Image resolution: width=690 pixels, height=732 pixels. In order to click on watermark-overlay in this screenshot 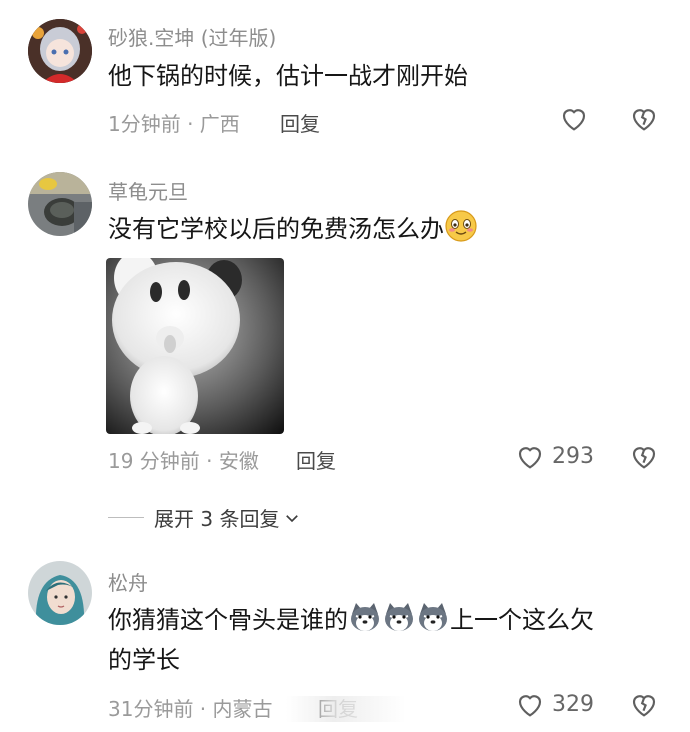, I will do `click(346, 709)`.